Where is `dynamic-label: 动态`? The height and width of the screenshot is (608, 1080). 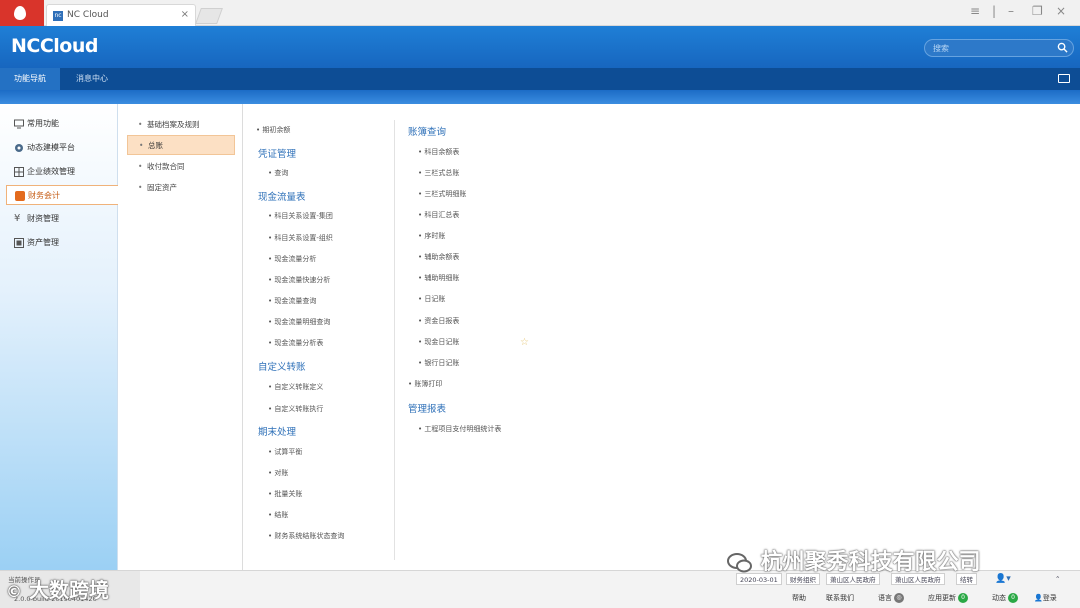 dynamic-label: 动态 is located at coordinates (999, 598).